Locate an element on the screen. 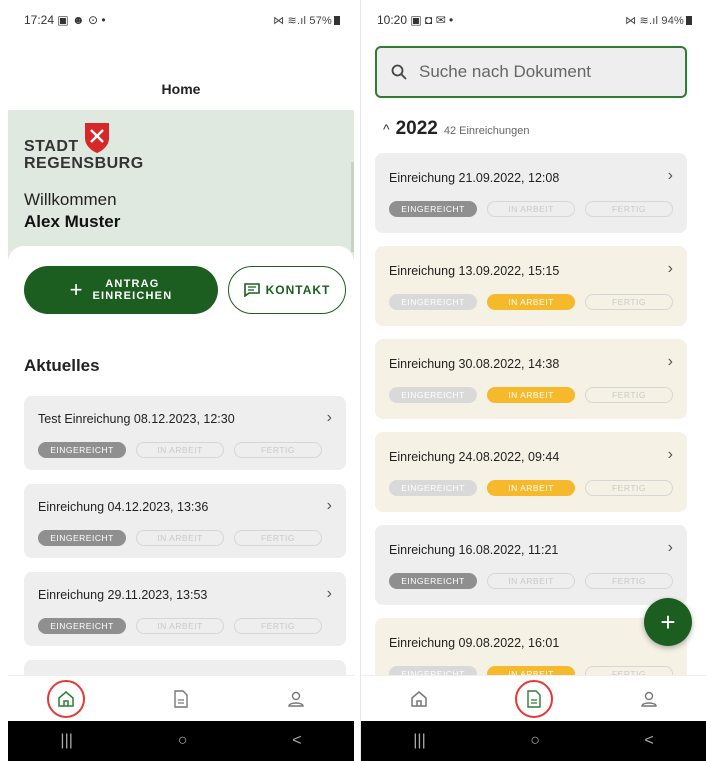 The width and height of the screenshot is (706, 761). logo-line-2: REGENSBURG is located at coordinates (84, 163).